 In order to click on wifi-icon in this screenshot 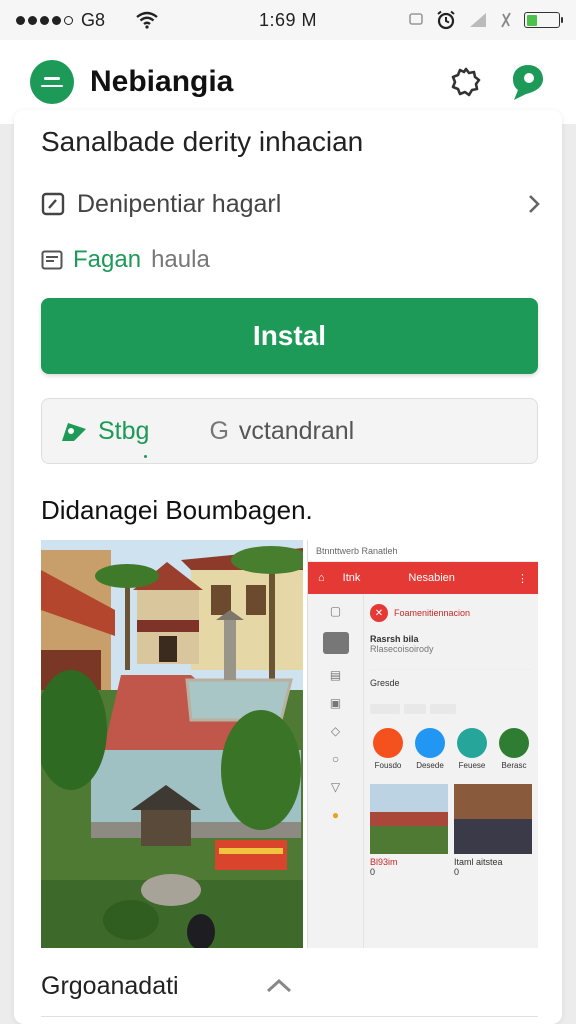, I will do `click(147, 20)`.